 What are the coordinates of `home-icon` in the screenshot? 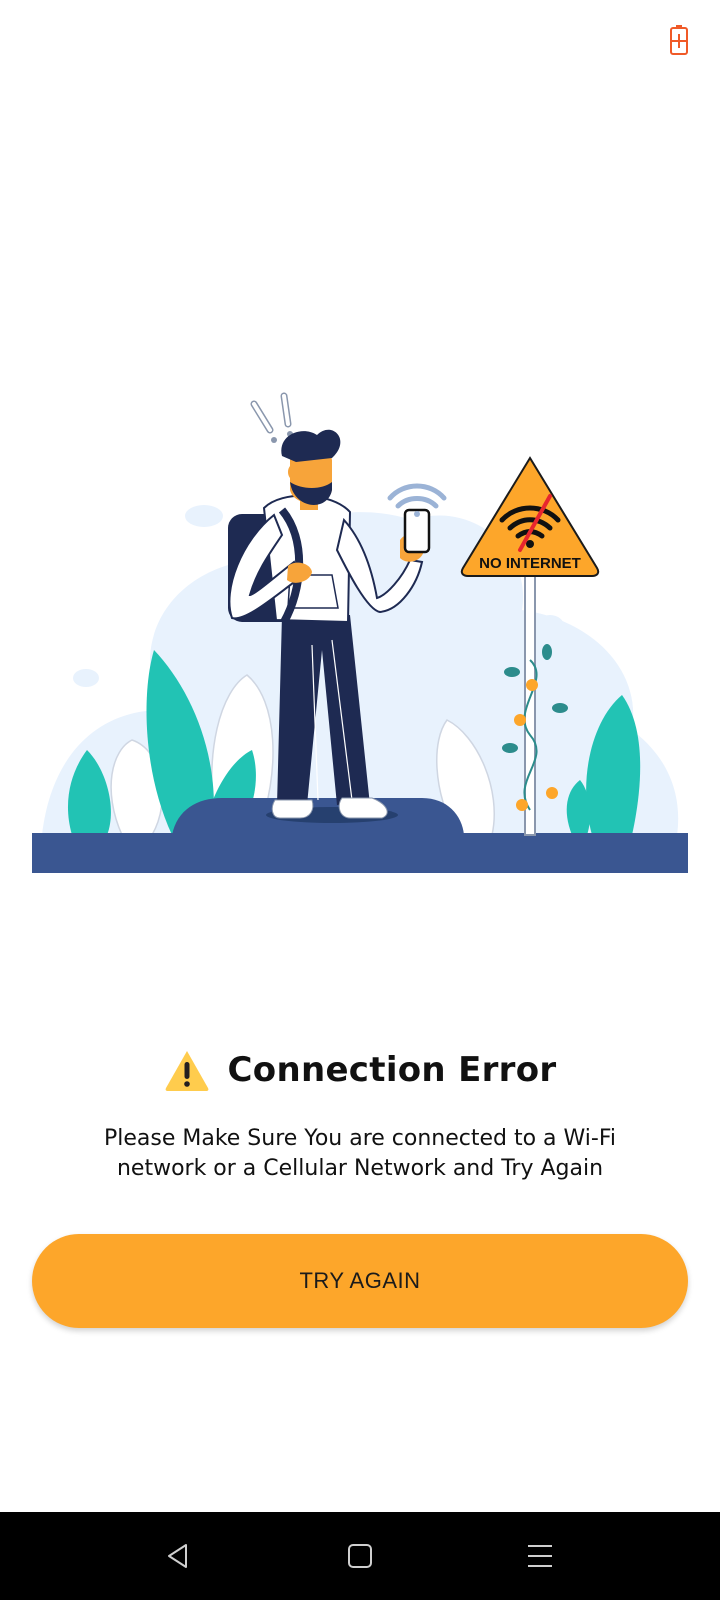 It's located at (360, 1556).